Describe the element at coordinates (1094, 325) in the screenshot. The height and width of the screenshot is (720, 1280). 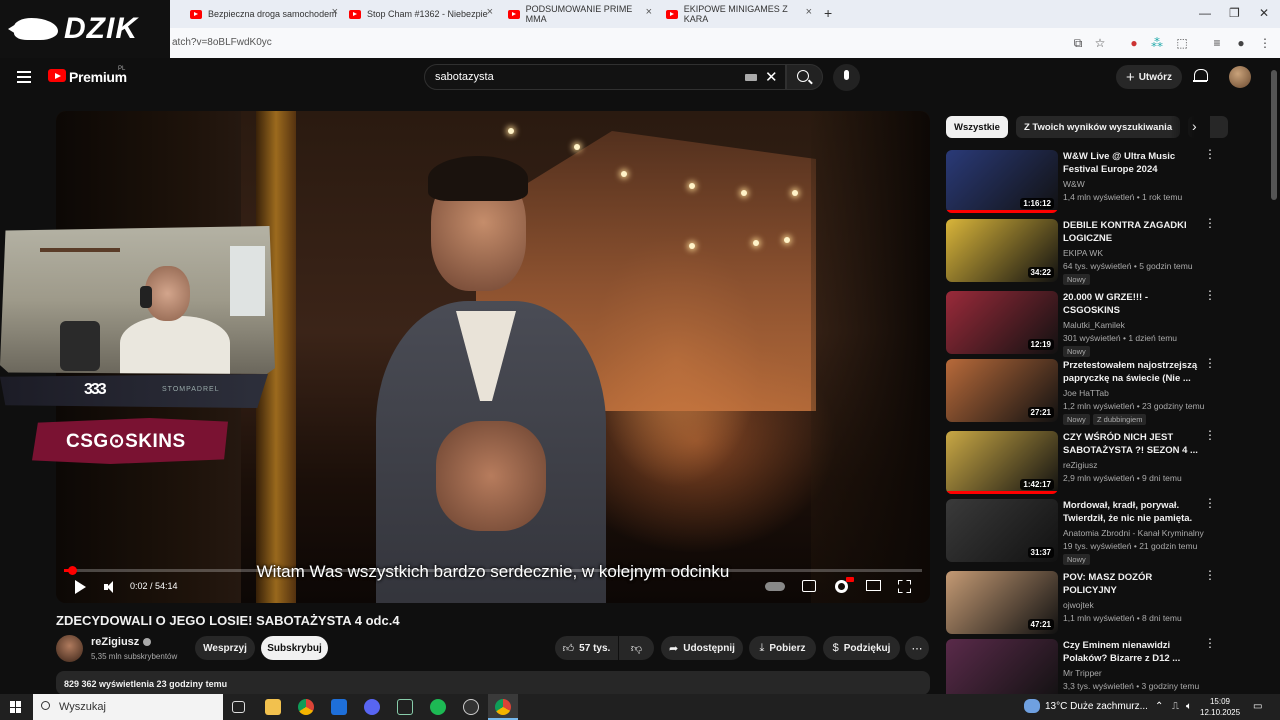
I see `recommendation-channel: Malutki_Kamilek` at that location.